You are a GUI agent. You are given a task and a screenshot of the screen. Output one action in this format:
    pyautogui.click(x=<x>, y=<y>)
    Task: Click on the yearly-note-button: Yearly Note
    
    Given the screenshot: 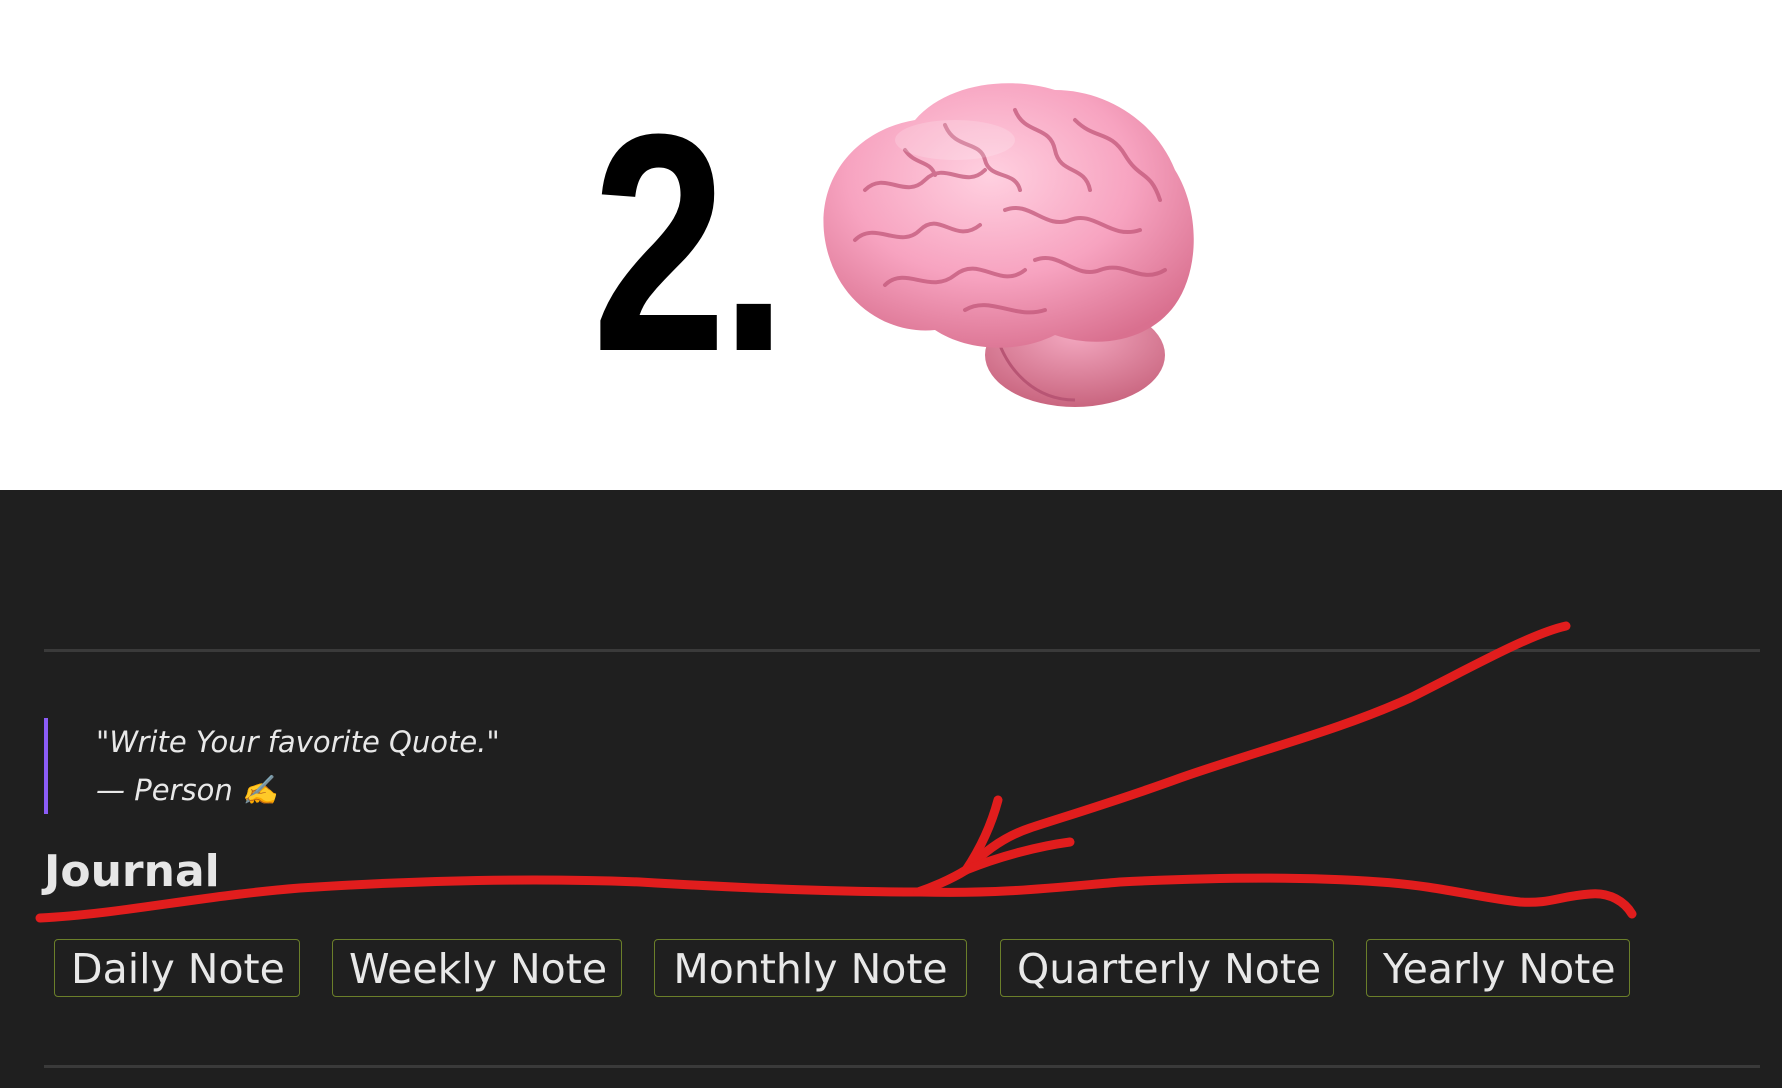 What is the action you would take?
    pyautogui.click(x=1498, y=968)
    